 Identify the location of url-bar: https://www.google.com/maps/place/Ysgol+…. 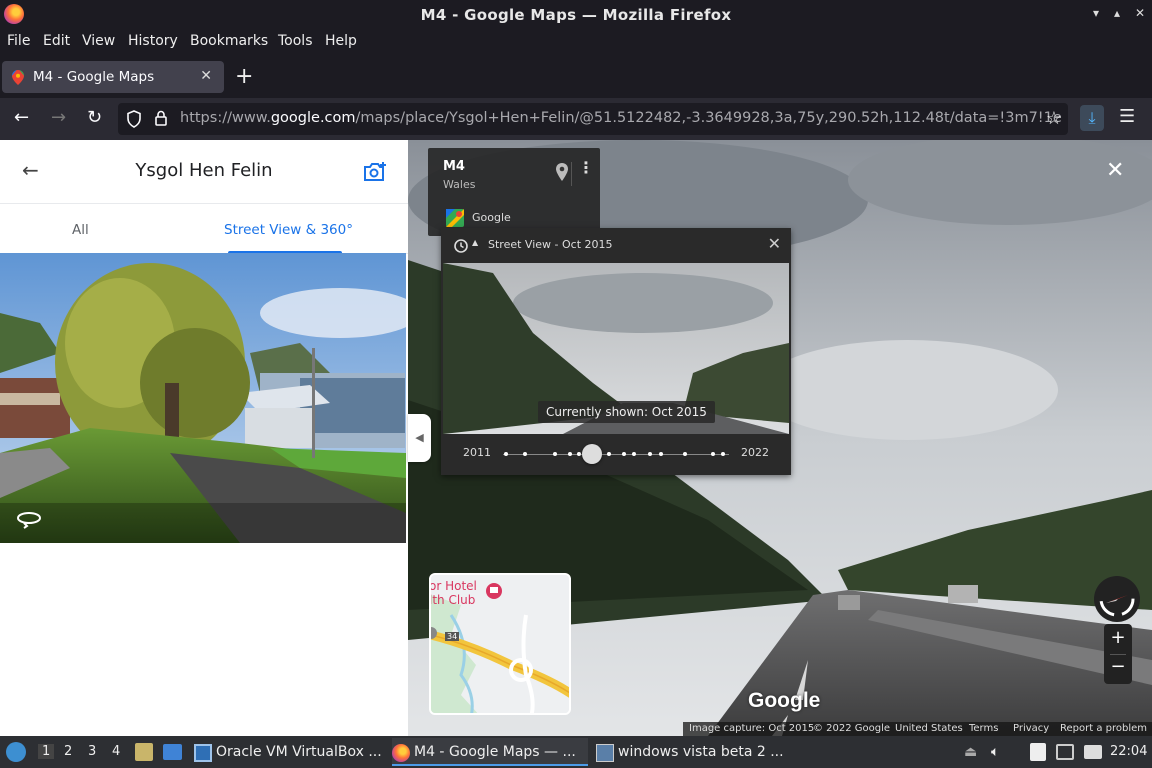
(593, 119).